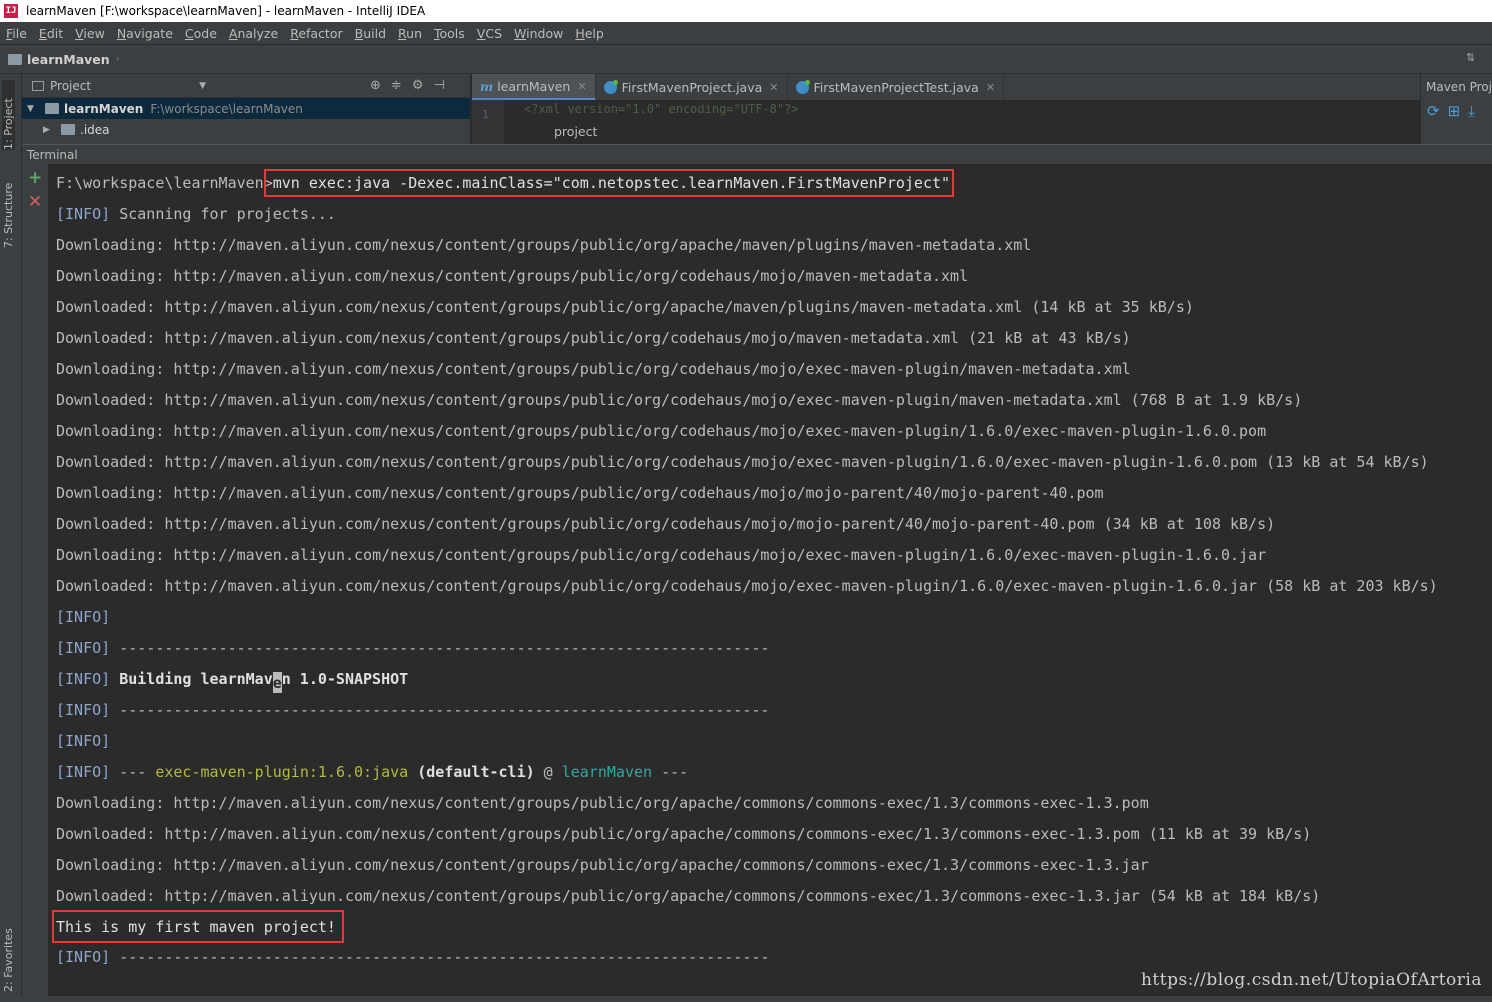  Describe the element at coordinates (375, 85) in the screenshot. I see `locate-icon: ⊕` at that location.